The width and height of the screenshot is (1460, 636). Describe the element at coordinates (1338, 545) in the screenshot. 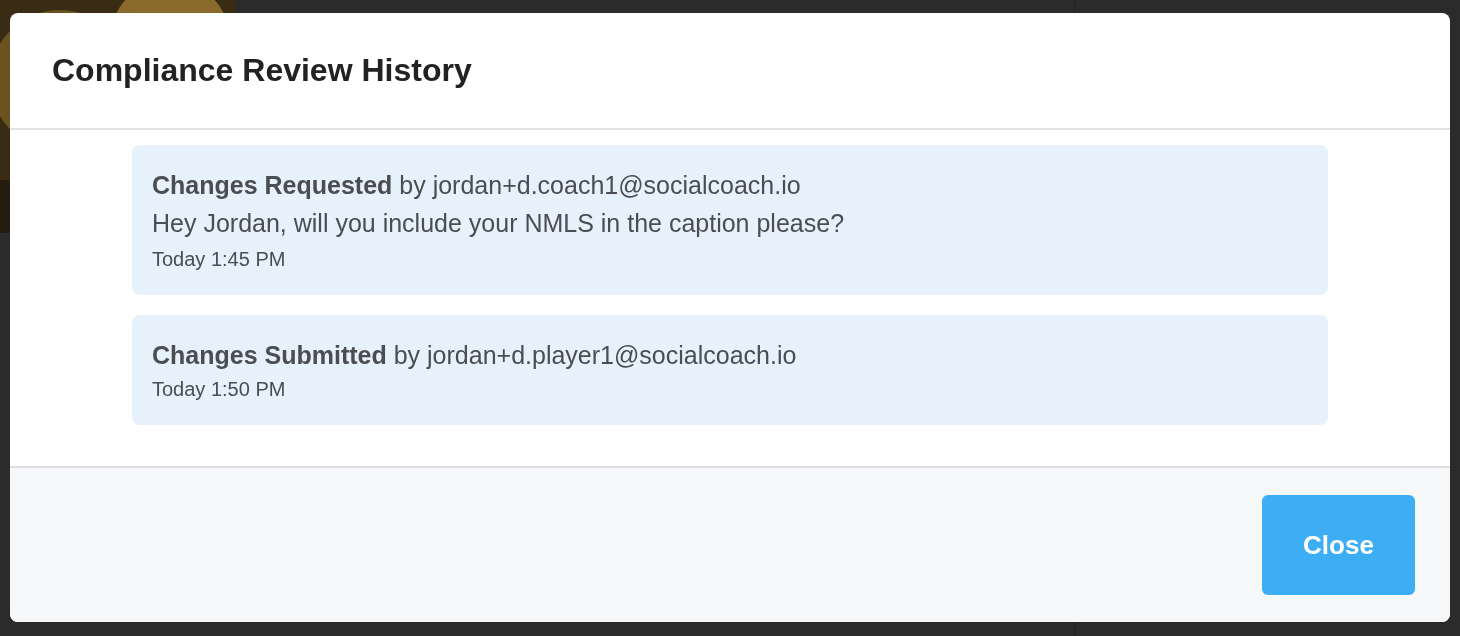

I see `close-button: Close` at that location.